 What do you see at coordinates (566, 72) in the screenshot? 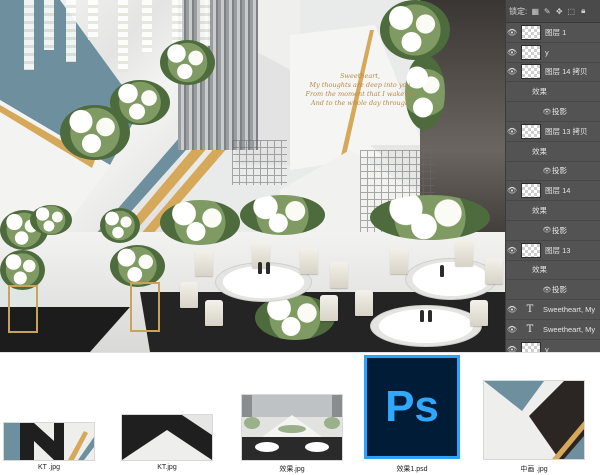
I see `layer-name: 图层 14 拷贝` at bounding box center [566, 72].